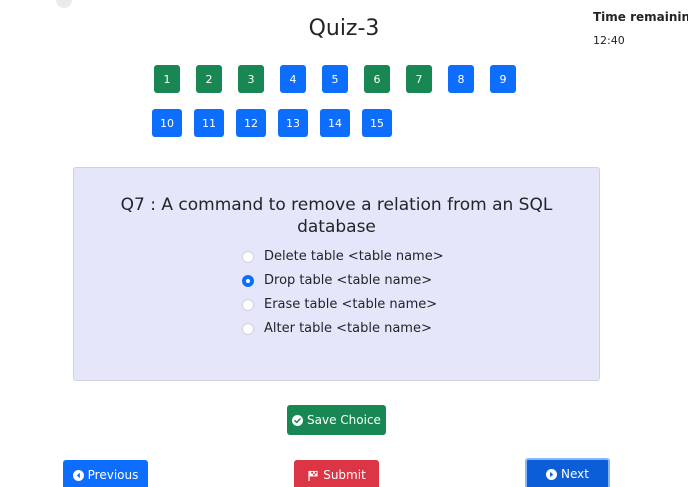 This screenshot has height=487, width=688. Describe the element at coordinates (248, 280) in the screenshot. I see `radio-button-selected` at that location.